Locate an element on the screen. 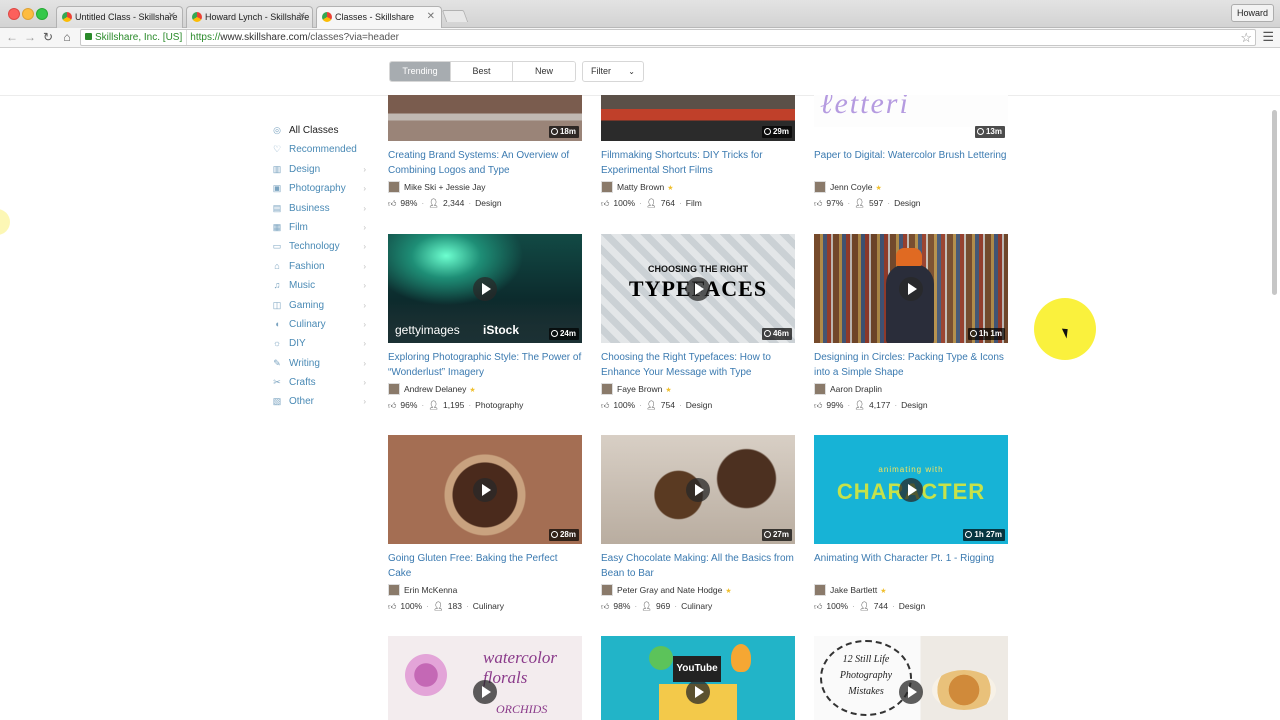 The width and height of the screenshot is (1280, 720). sort-best-tab: Best is located at coordinates (482, 71).